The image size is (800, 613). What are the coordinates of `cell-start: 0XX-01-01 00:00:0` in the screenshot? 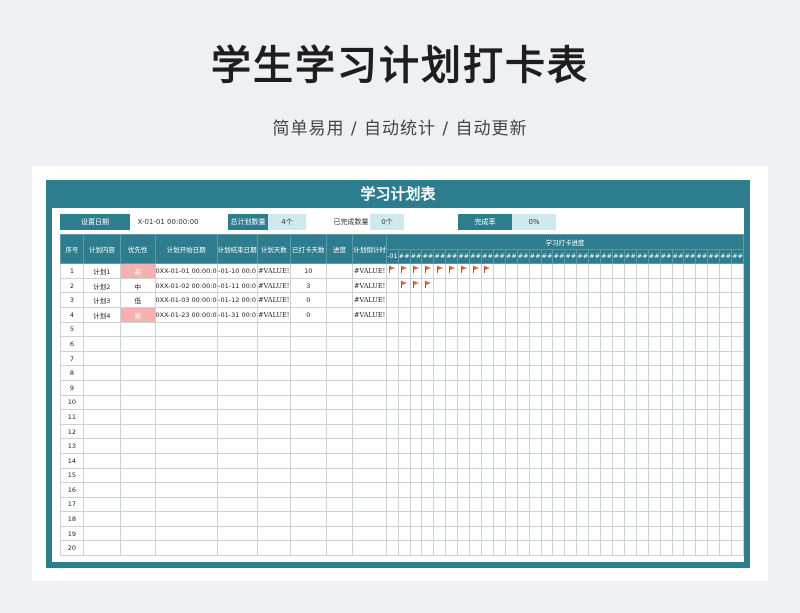 It's located at (186, 271).